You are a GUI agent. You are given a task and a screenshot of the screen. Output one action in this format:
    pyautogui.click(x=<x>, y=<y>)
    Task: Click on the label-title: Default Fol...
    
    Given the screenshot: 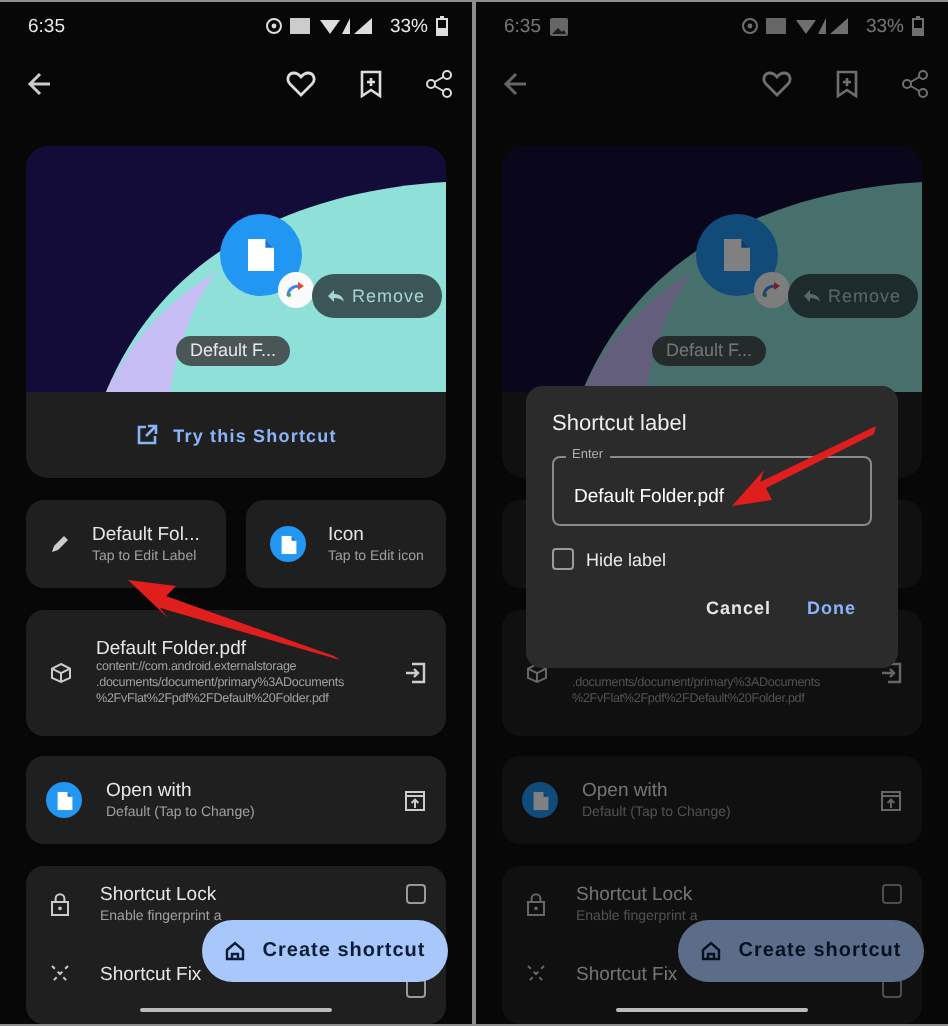 What is the action you would take?
    pyautogui.click(x=146, y=535)
    